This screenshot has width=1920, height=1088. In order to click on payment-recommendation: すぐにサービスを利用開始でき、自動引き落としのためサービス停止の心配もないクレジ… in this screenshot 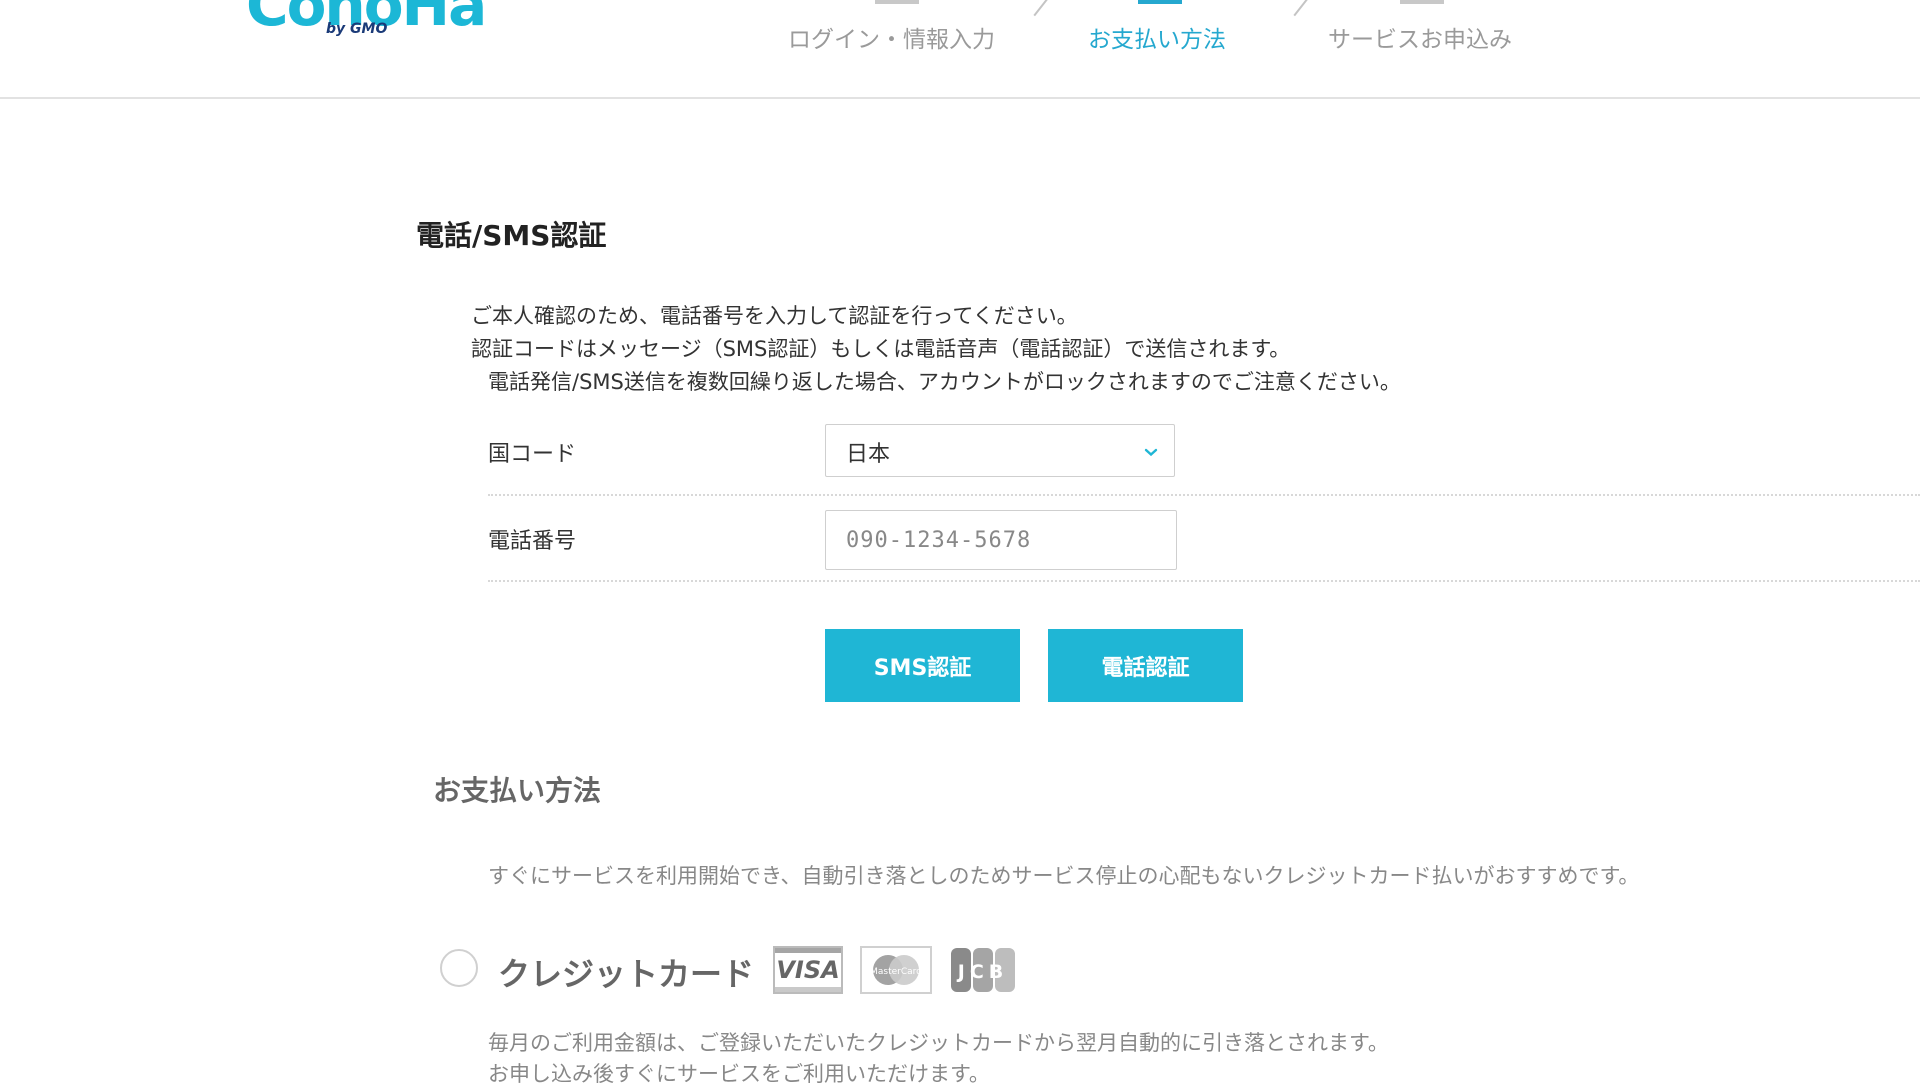, I will do `click(1064, 876)`.